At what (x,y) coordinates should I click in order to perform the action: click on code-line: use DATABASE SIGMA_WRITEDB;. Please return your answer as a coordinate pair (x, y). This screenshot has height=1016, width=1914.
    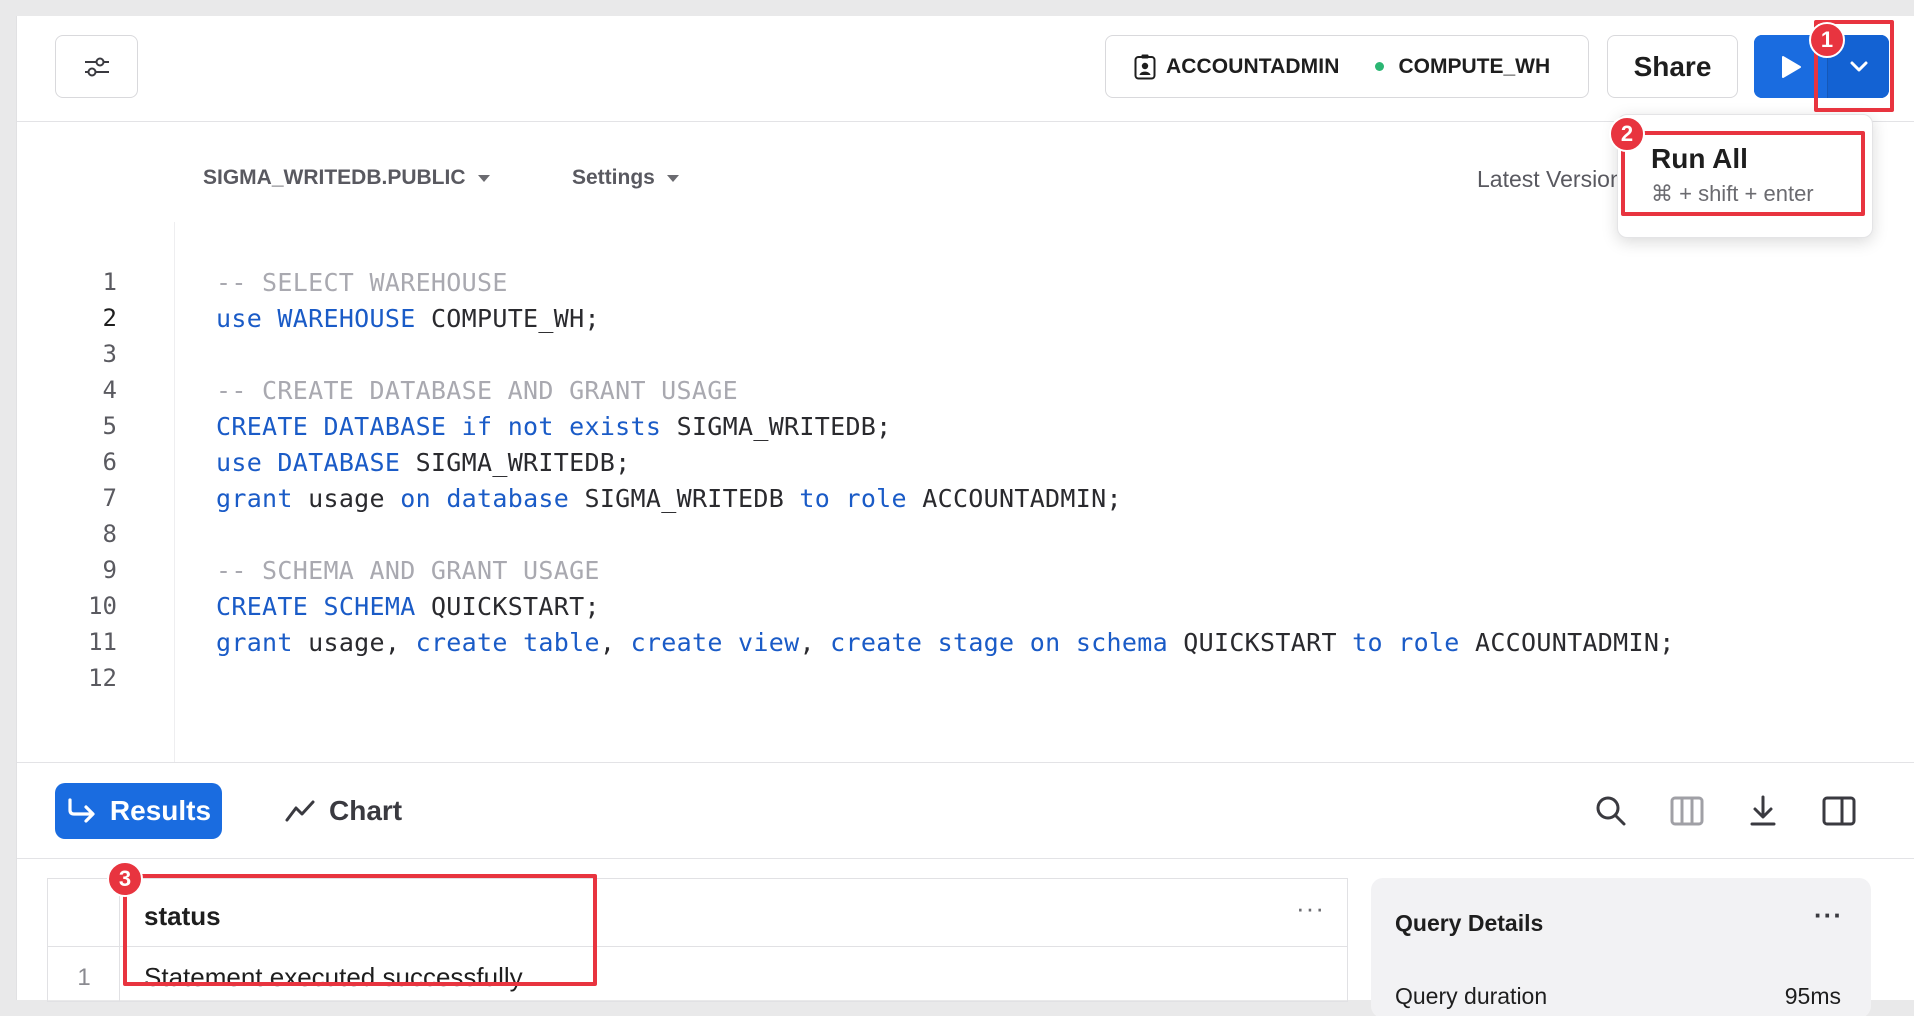
    Looking at the image, I should click on (423, 462).